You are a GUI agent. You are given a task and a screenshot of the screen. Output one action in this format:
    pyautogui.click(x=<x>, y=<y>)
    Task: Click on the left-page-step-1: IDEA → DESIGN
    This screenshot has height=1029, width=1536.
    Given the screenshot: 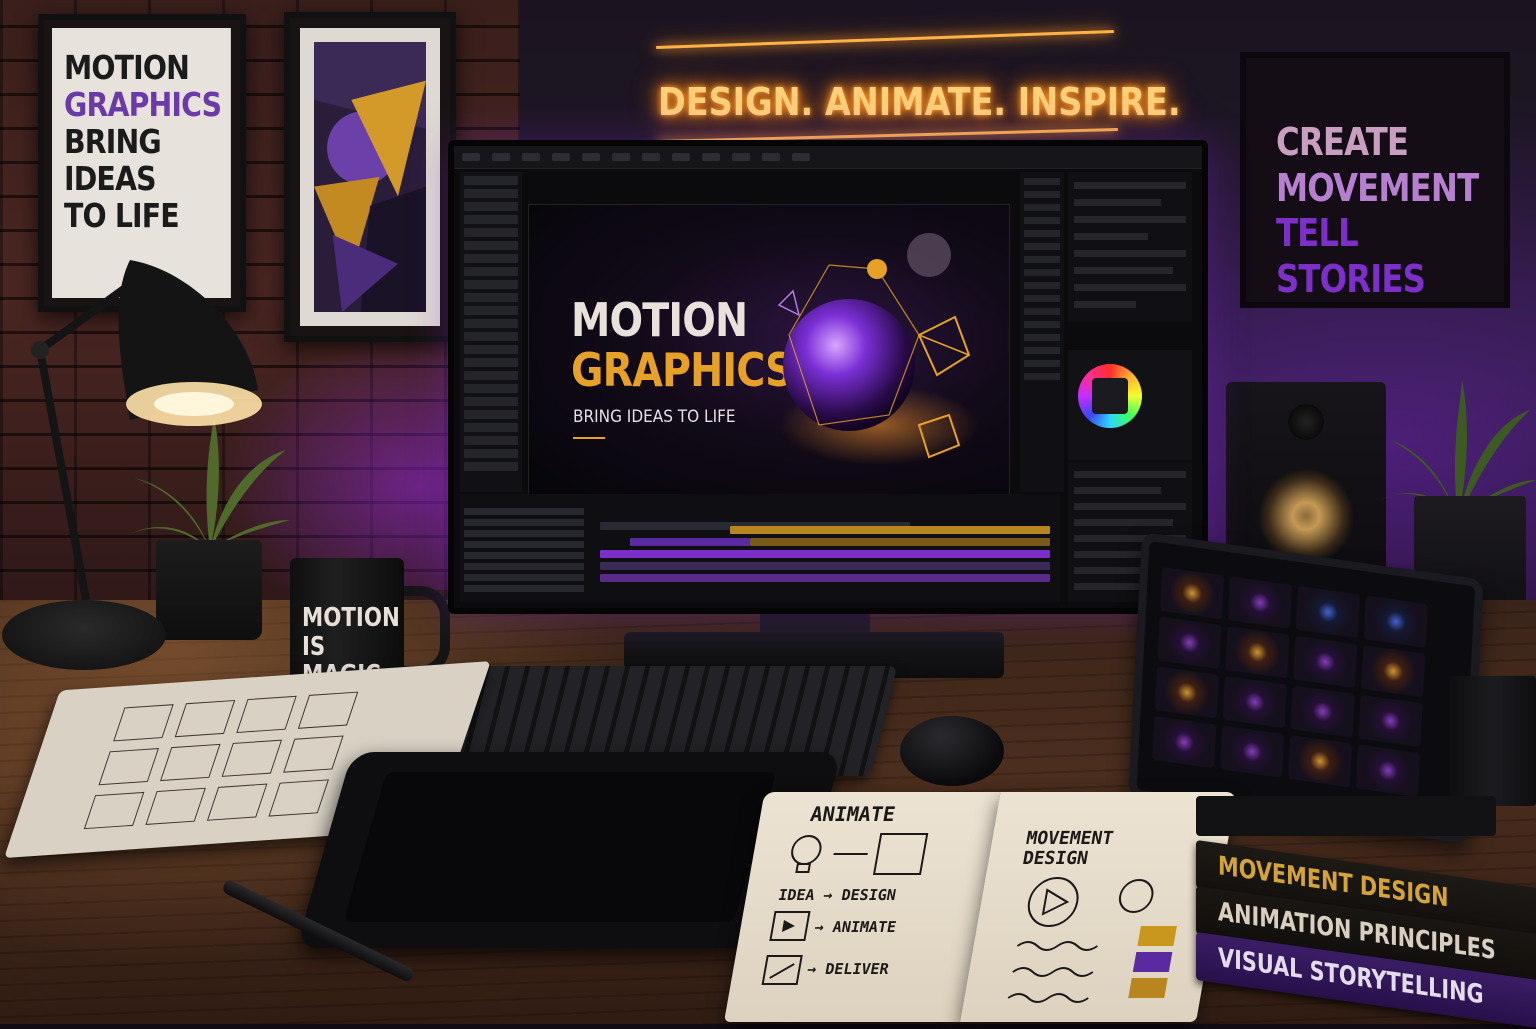 What is the action you would take?
    pyautogui.click(x=837, y=895)
    